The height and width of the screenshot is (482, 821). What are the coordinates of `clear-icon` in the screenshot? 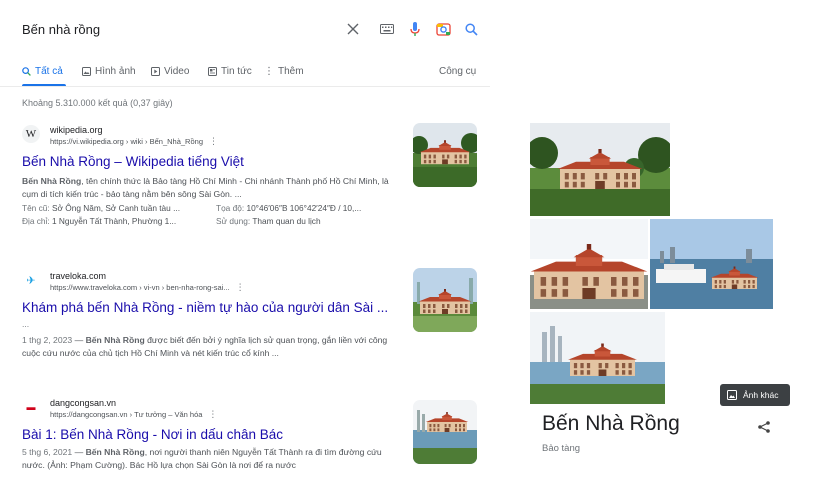 It's located at (353, 29).